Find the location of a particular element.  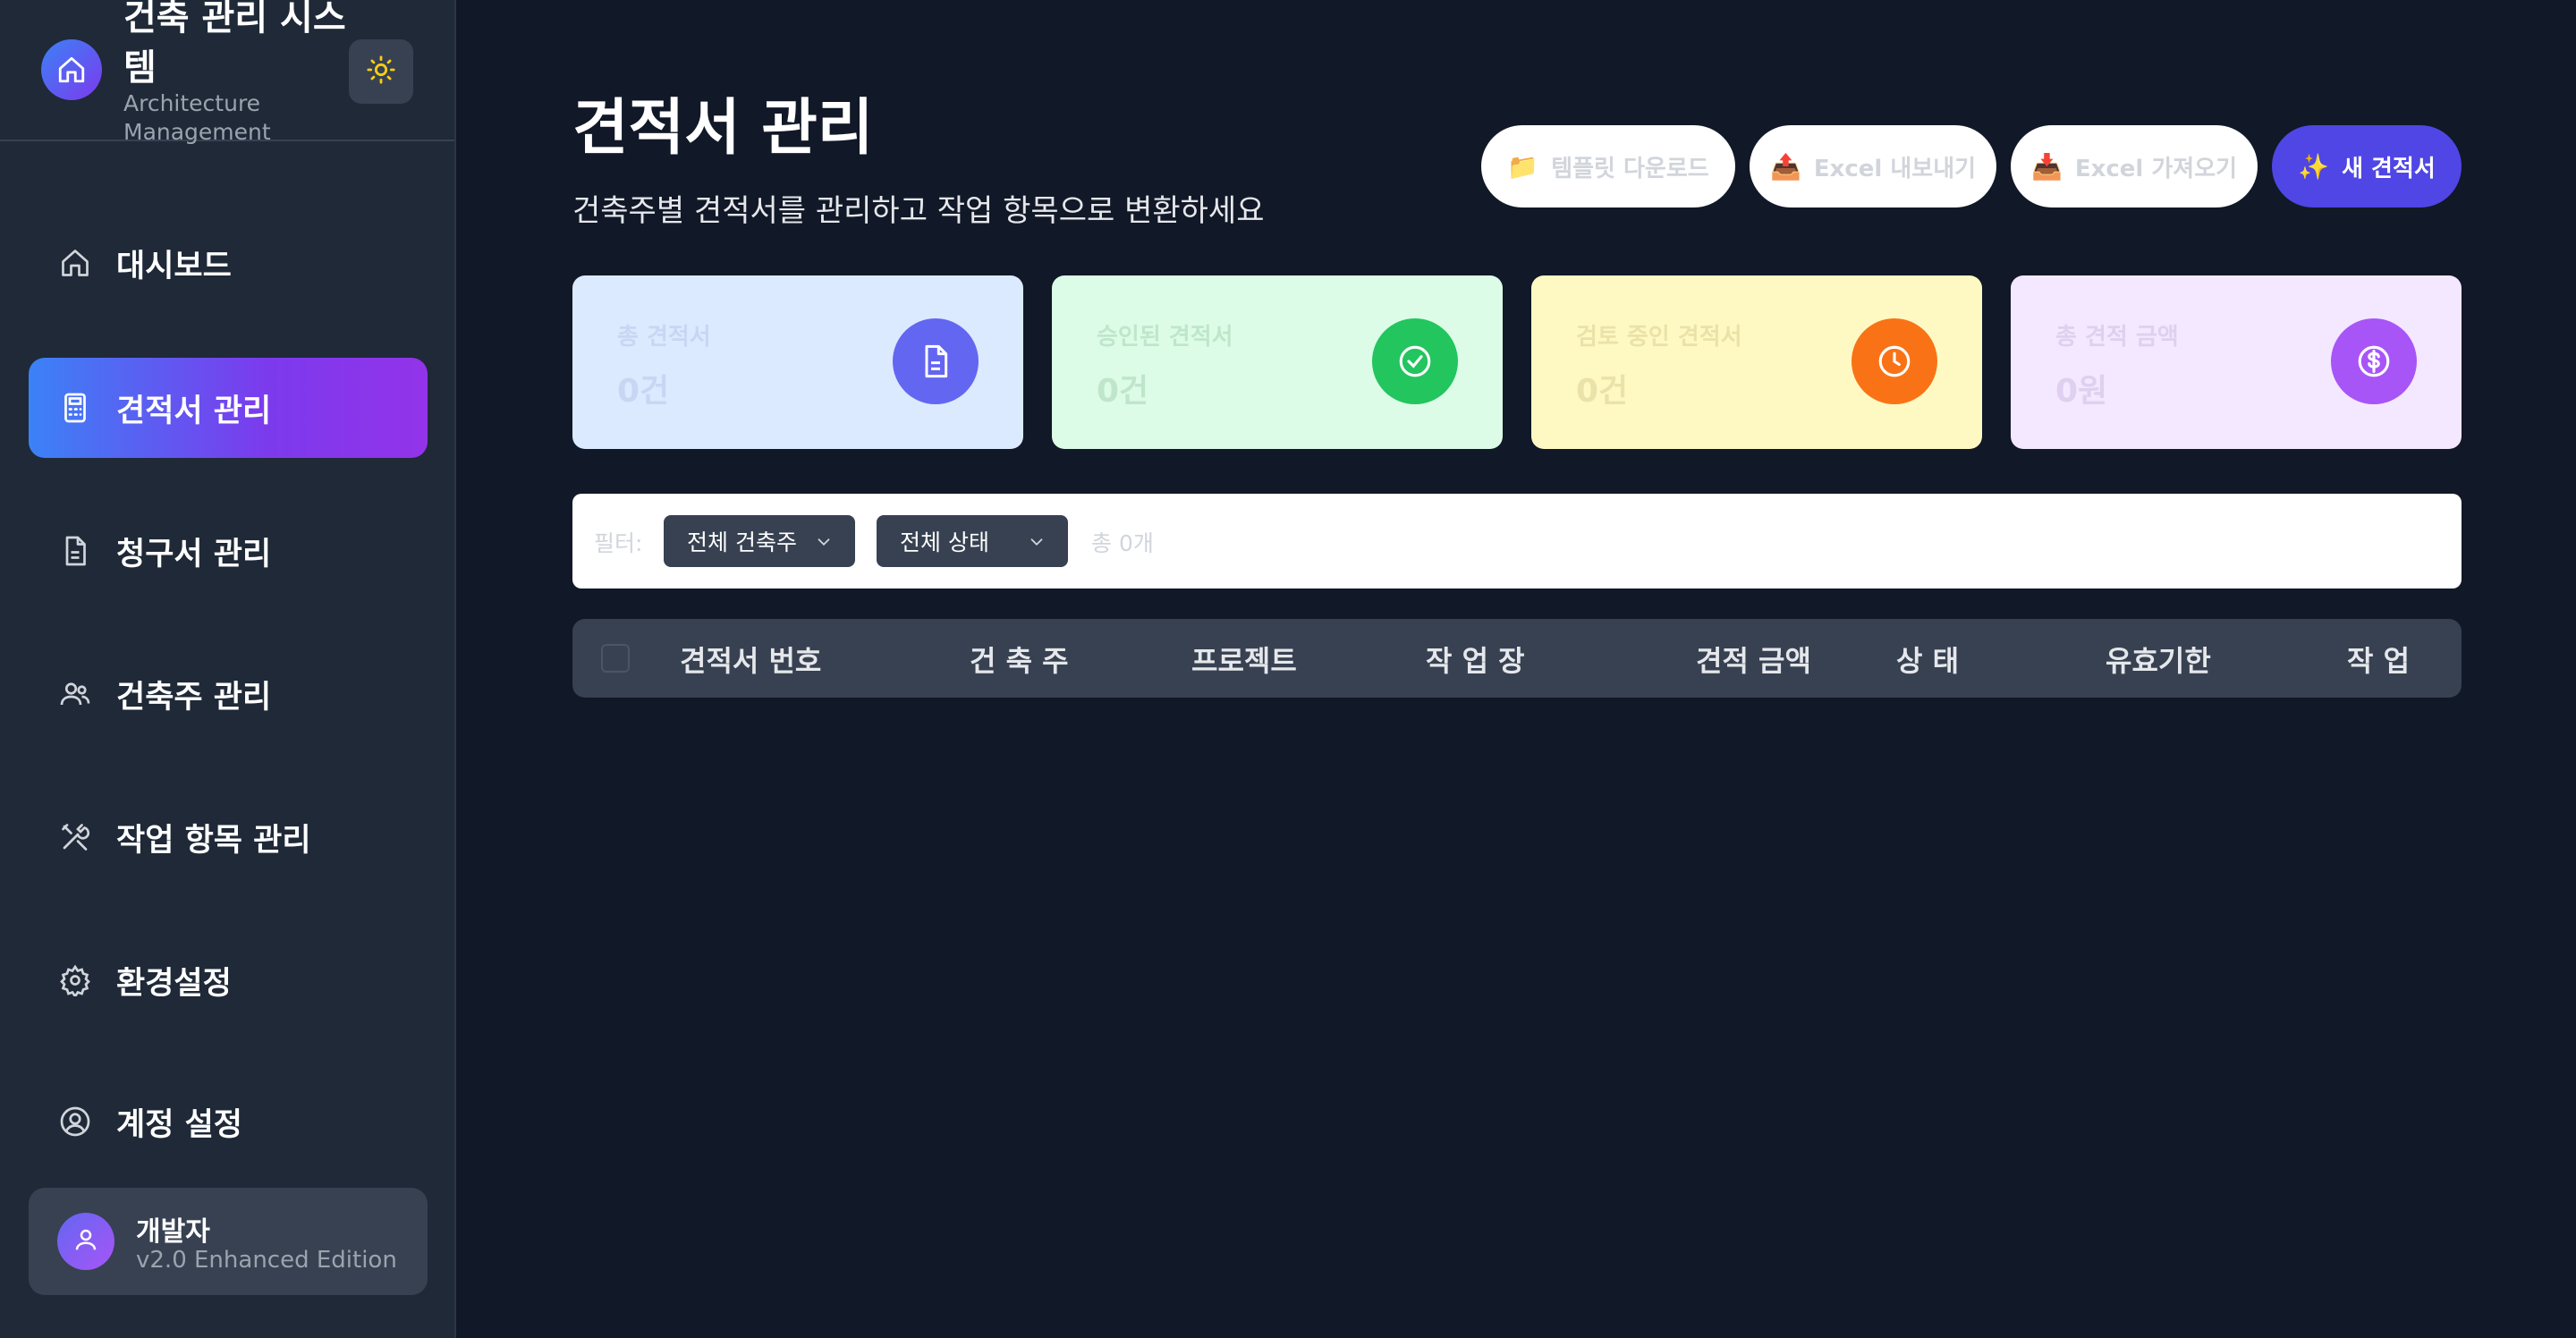

sidebar-item-work-items: 작업 항목 관리 is located at coordinates (228, 837).